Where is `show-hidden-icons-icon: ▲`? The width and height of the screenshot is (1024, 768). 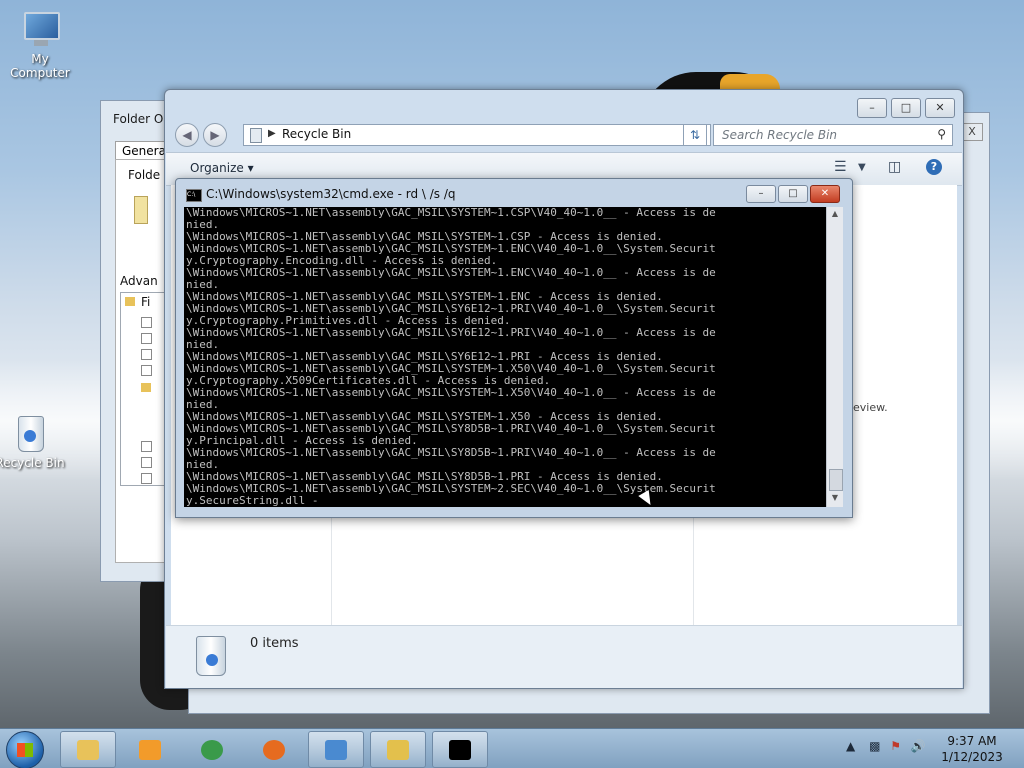 show-hidden-icons-icon: ▲ is located at coordinates (850, 746).